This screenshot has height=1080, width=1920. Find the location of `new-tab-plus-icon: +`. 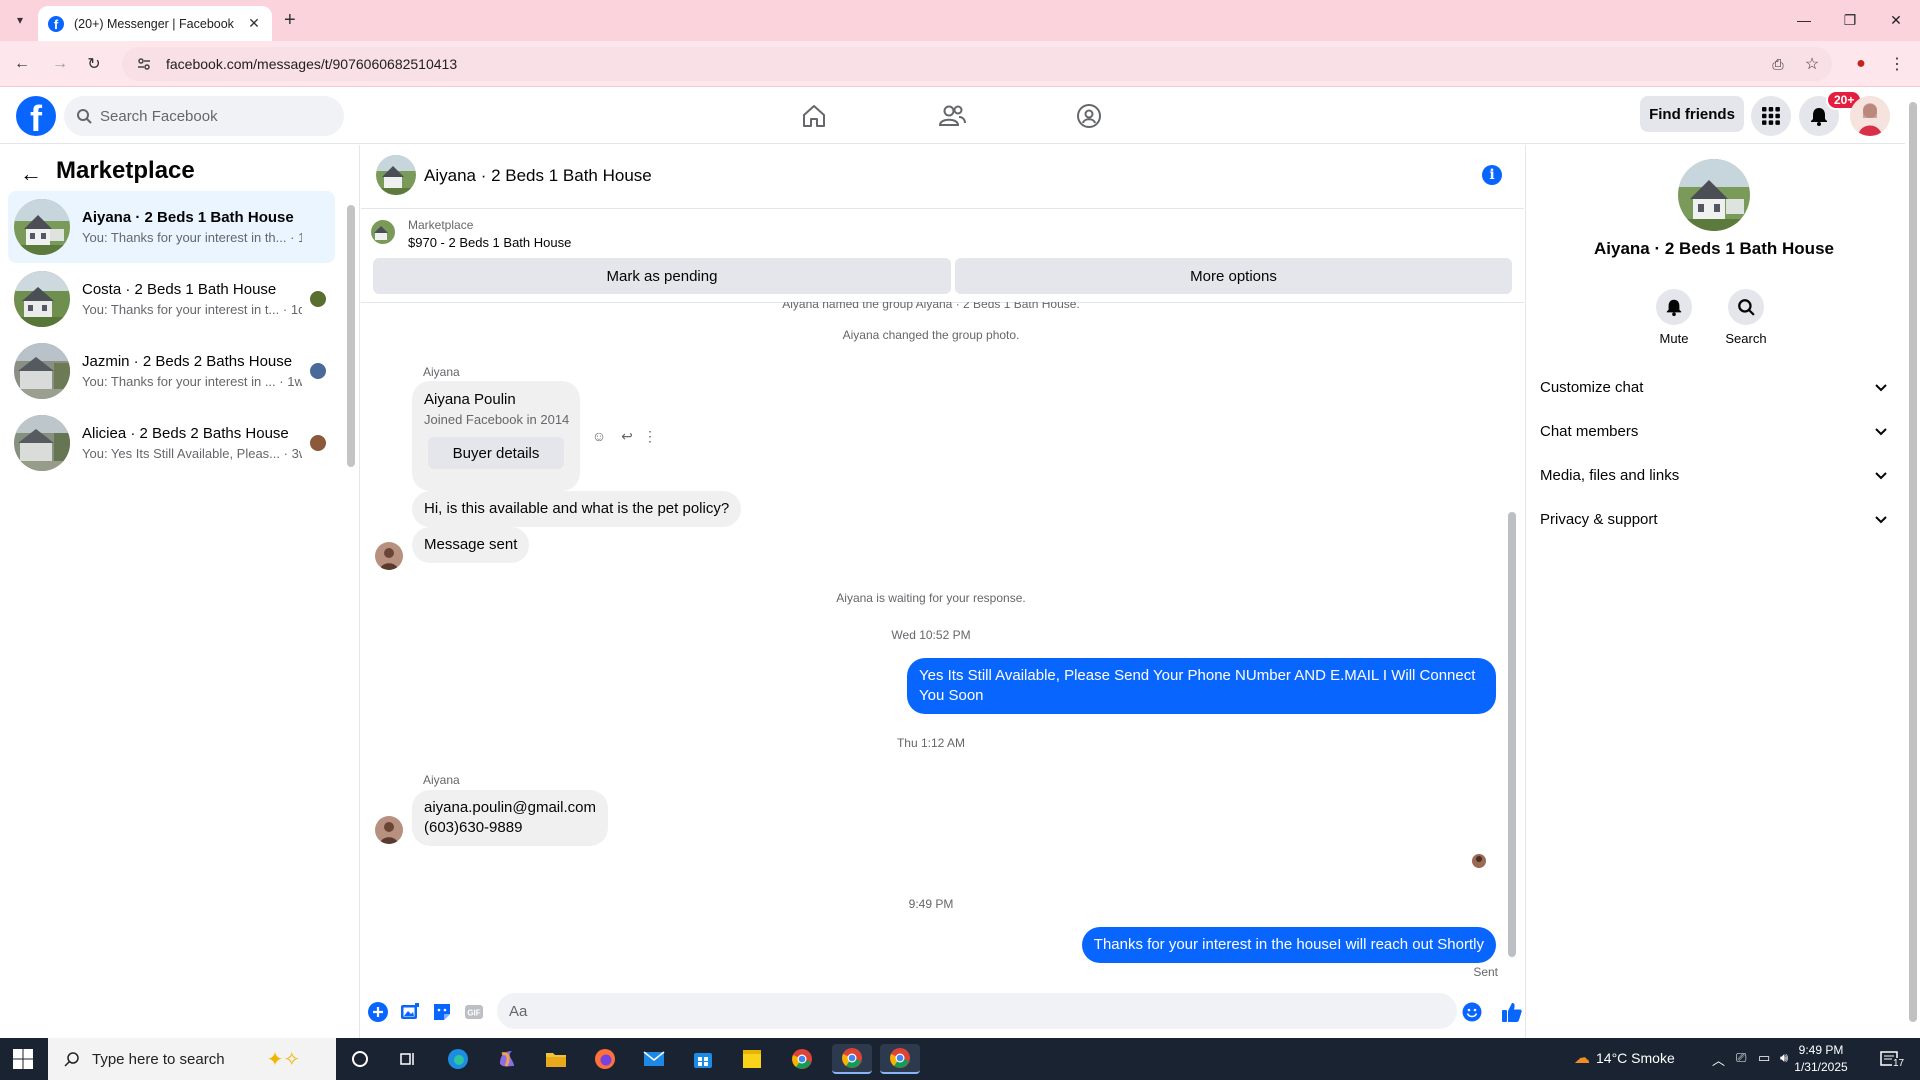

new-tab-plus-icon: + is located at coordinates (290, 20).